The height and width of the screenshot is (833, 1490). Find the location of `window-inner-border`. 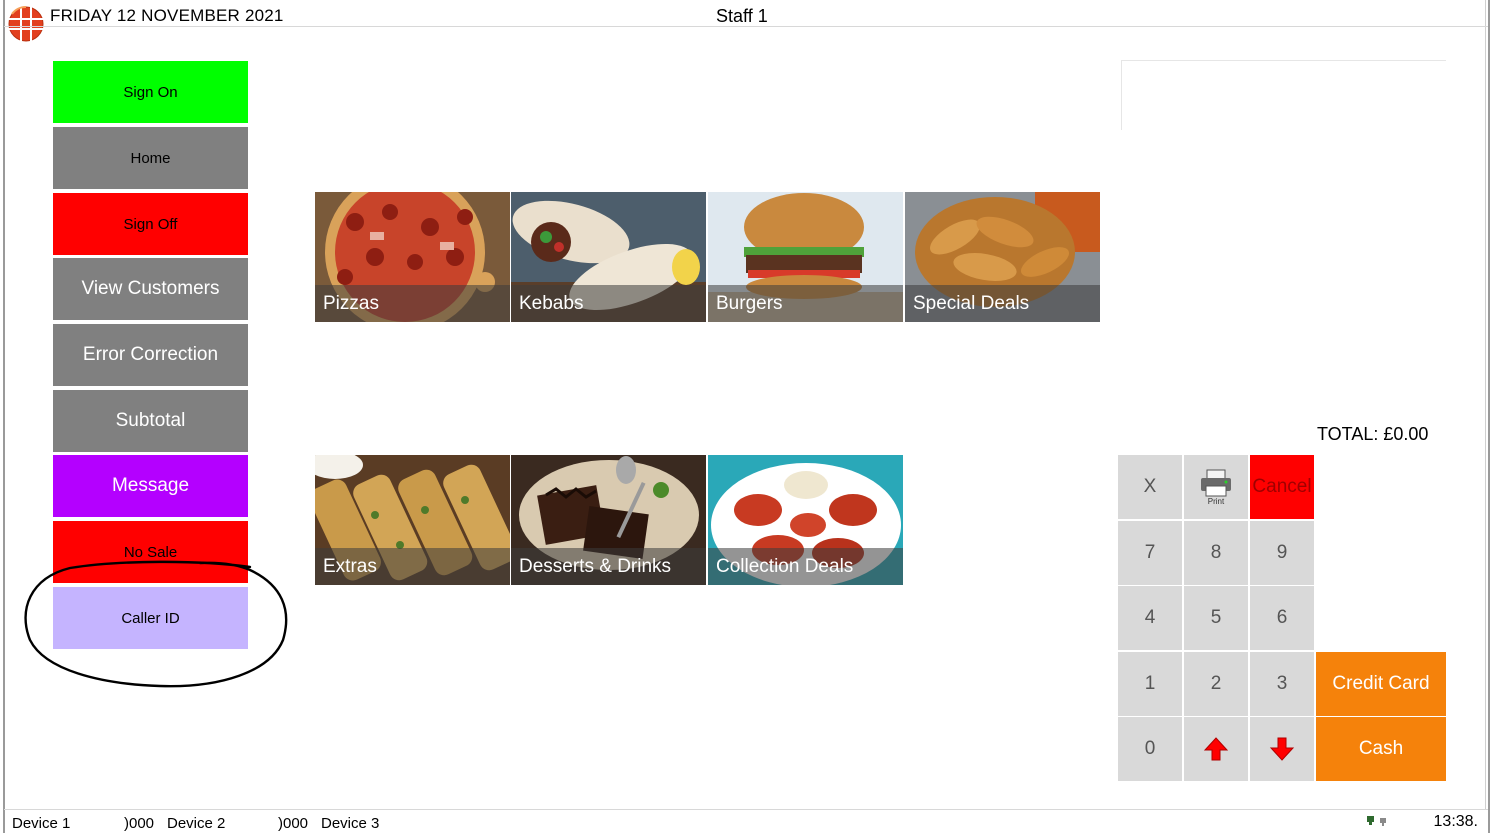

window-inner-border is located at coordinates (1485, 405).